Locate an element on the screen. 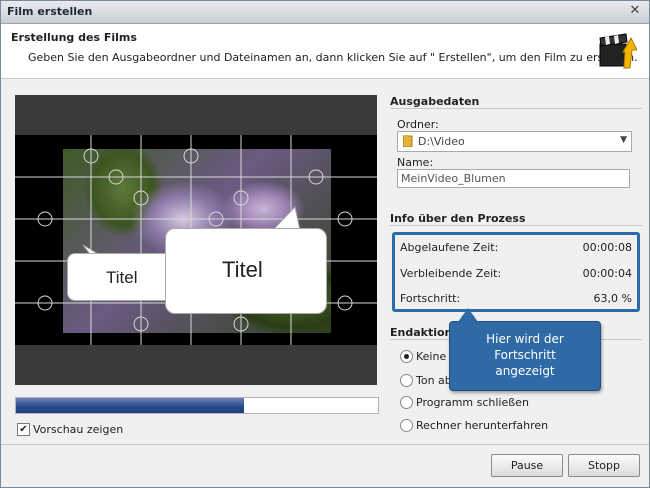 The height and width of the screenshot is (488, 650). render-progress-fill is located at coordinates (130, 405).